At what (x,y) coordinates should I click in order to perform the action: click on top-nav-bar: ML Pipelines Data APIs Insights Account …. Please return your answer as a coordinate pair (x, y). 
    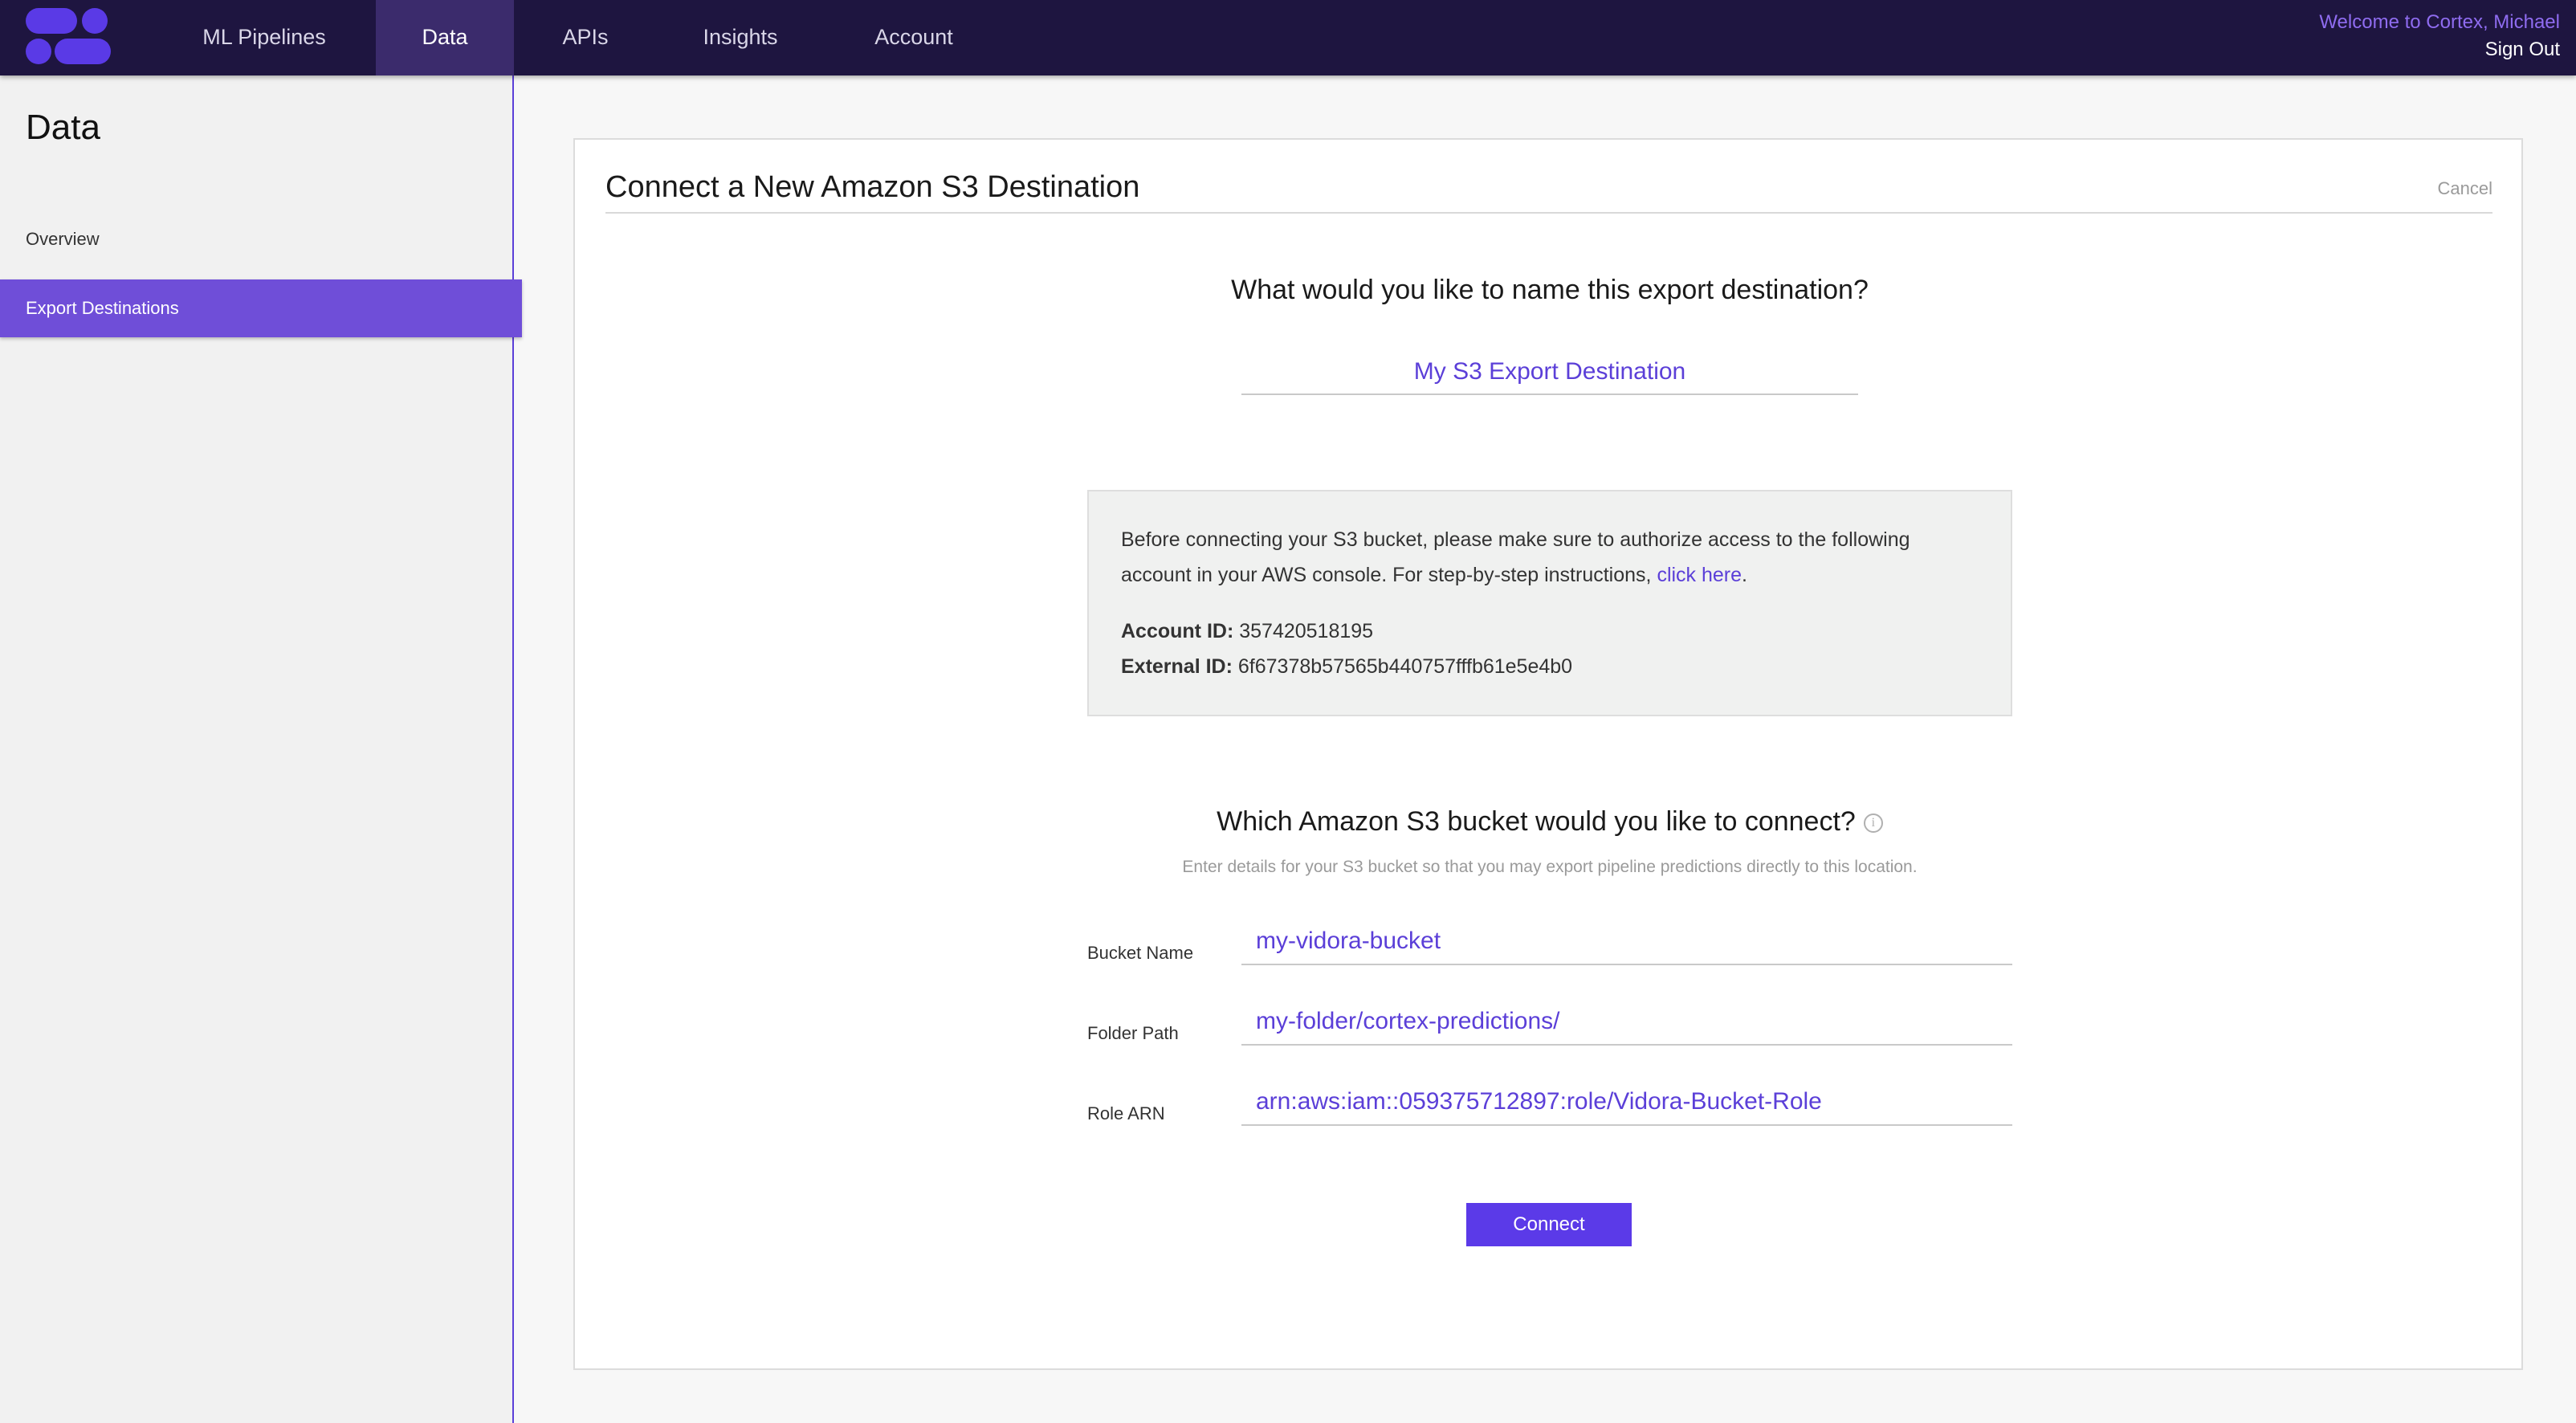
    Looking at the image, I should click on (1288, 37).